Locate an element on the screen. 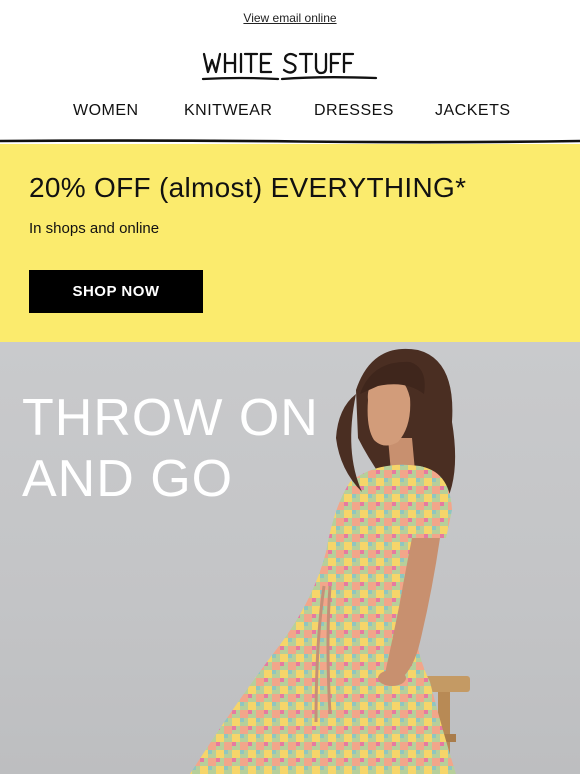 This screenshot has width=580, height=774. logo-wordmark is located at coordinates (289, 66).